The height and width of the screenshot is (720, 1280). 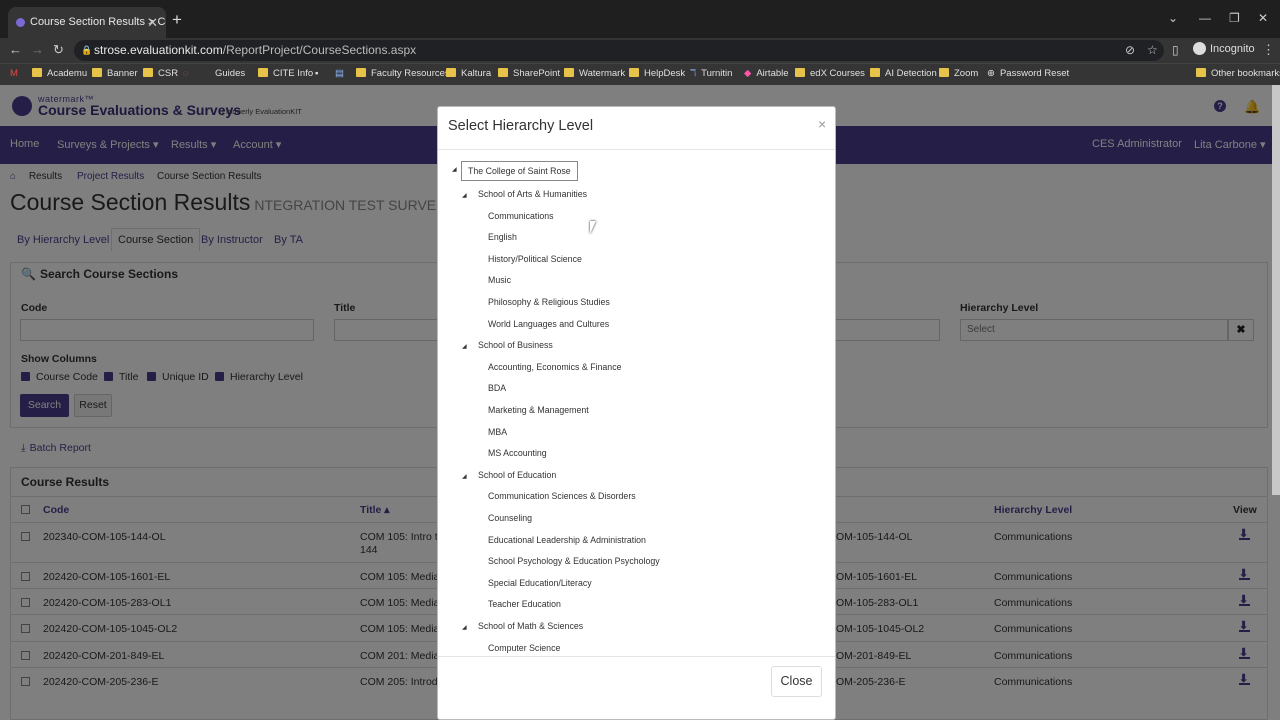 What do you see at coordinates (339, 73) in the screenshot?
I see `forms-icon: ▤` at bounding box center [339, 73].